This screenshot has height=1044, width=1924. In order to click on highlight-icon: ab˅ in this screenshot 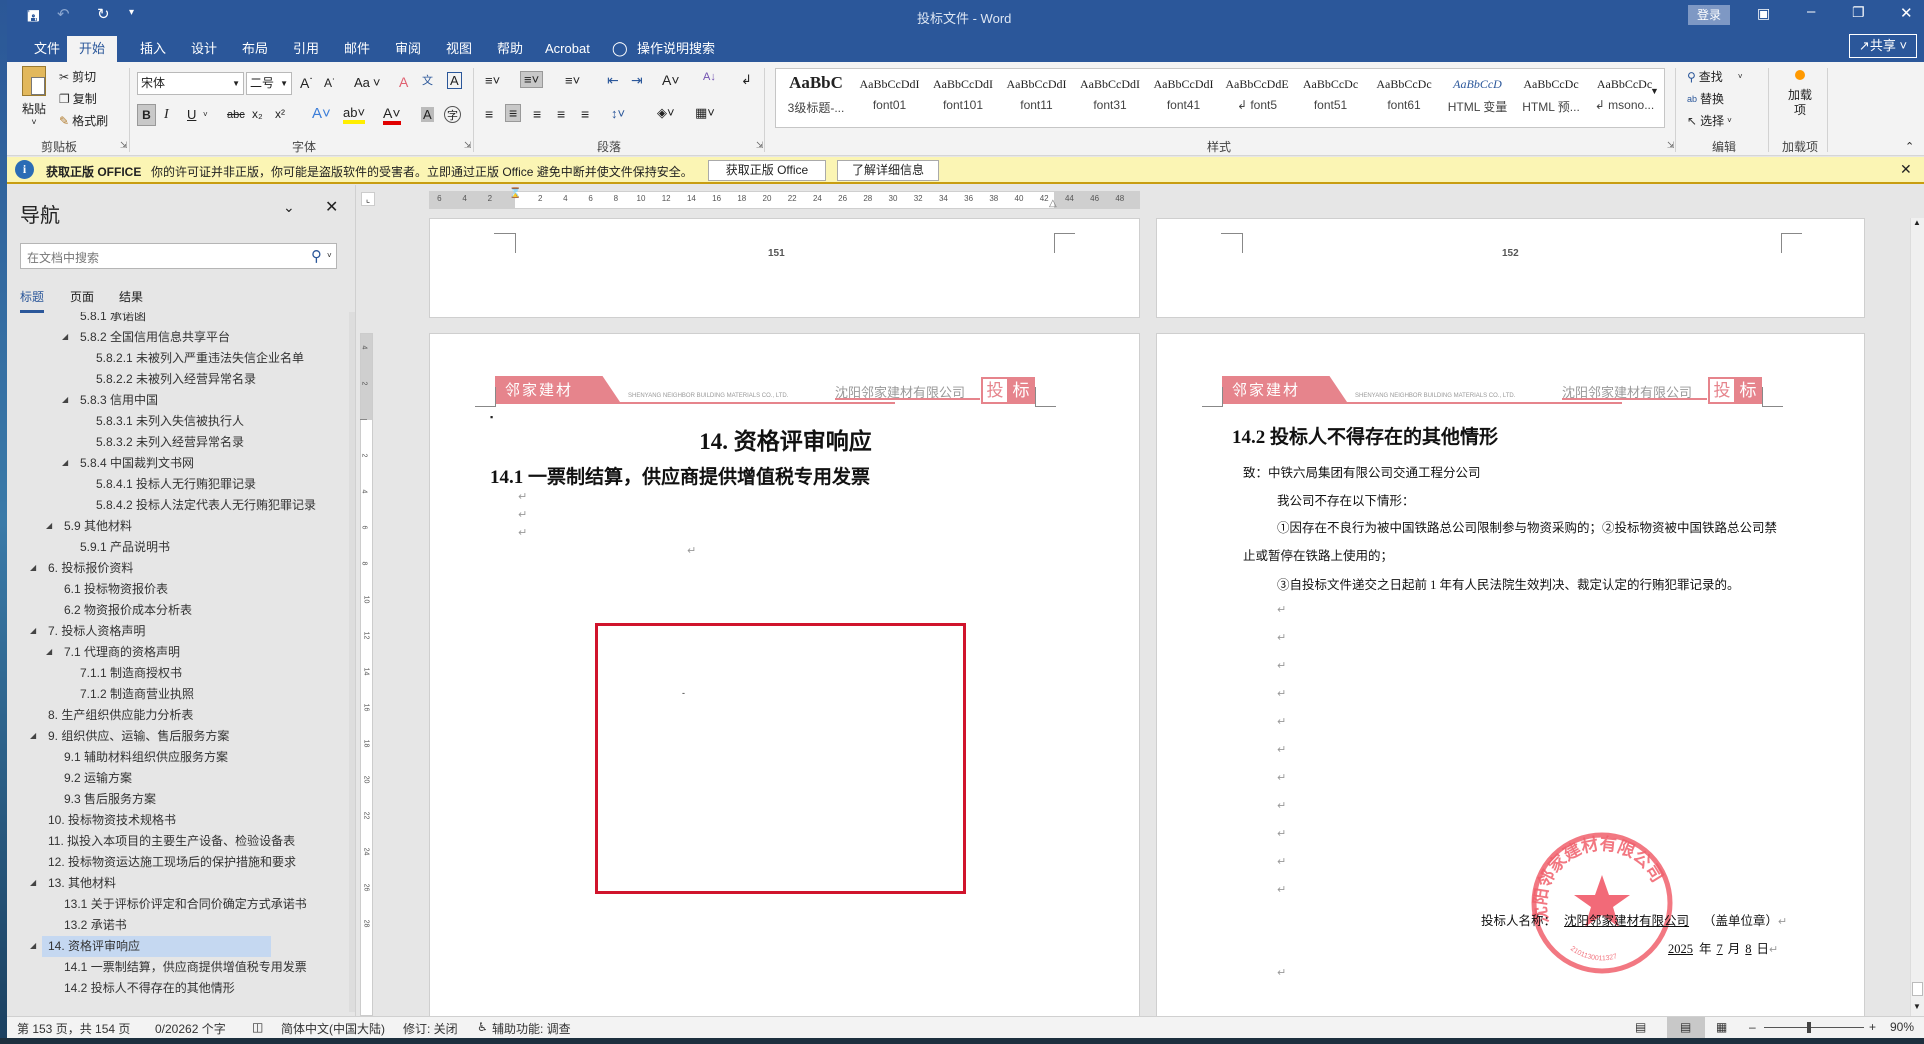, I will do `click(354, 114)`.